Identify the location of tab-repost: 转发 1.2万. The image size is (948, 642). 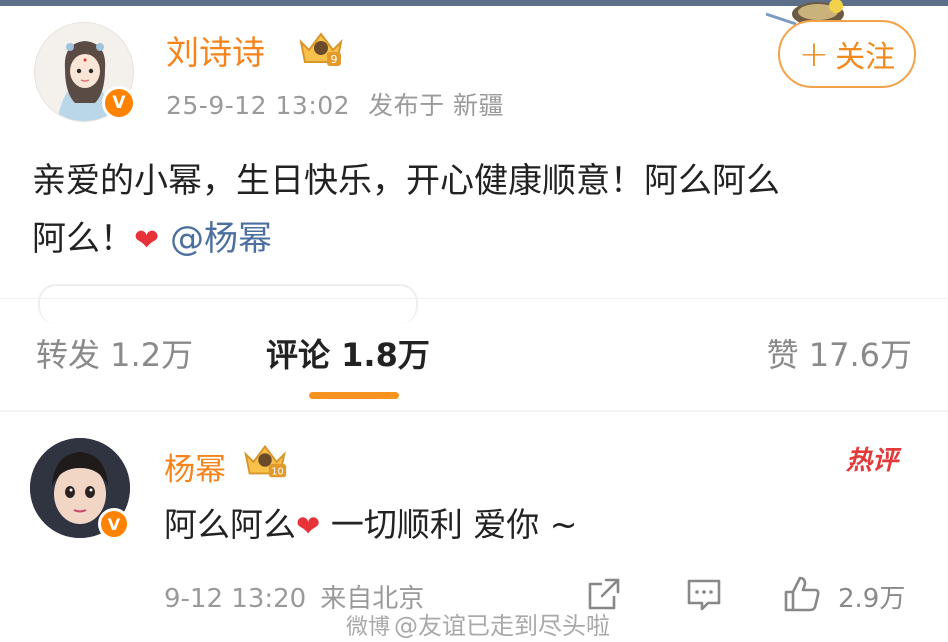
(114, 353).